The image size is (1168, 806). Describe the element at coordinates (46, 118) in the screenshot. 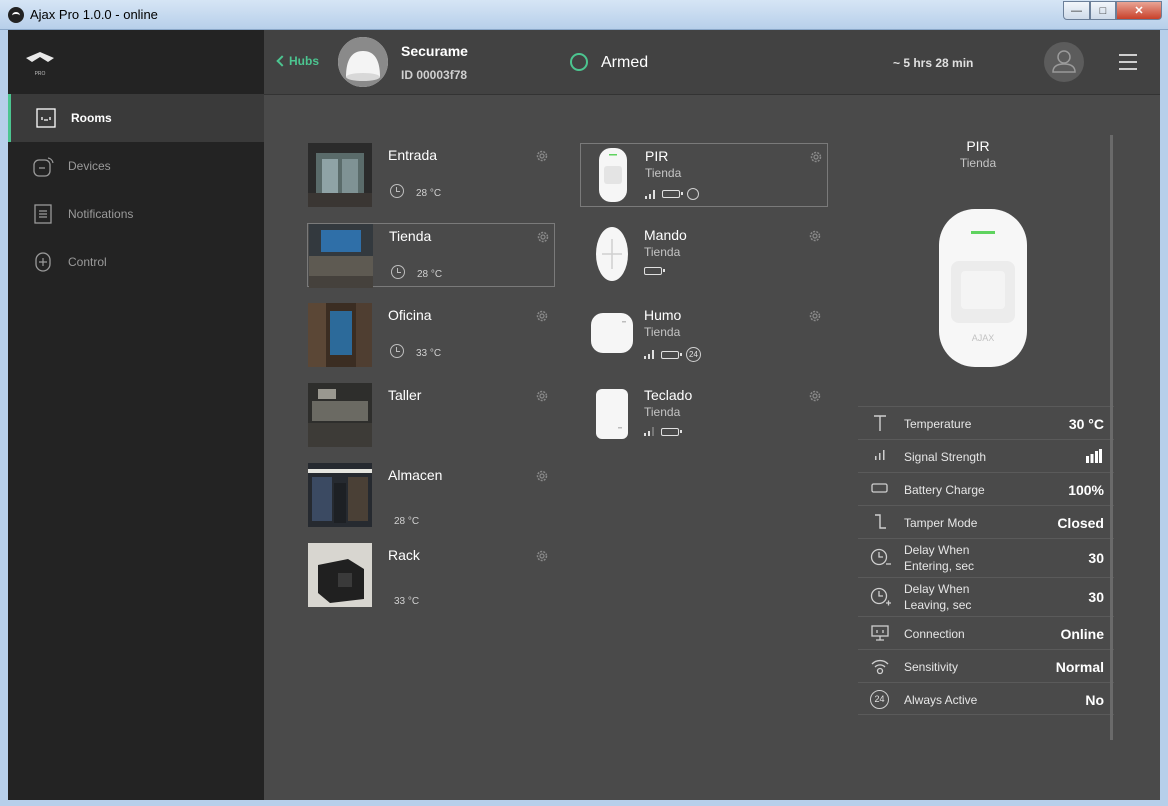

I see `rooms-icon` at that location.